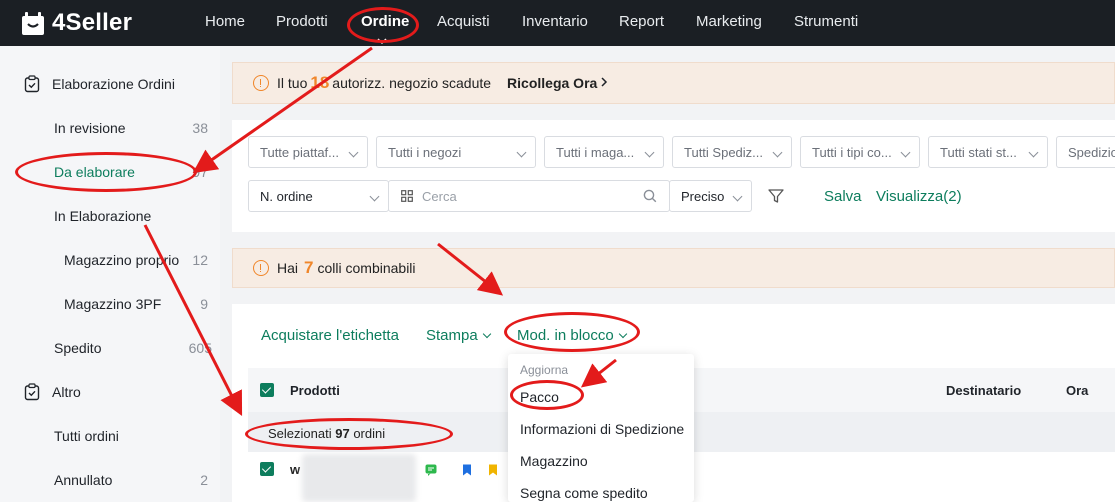  What do you see at coordinates (110, 392) in the screenshot?
I see `sidebar-section-altro: Altro` at bounding box center [110, 392].